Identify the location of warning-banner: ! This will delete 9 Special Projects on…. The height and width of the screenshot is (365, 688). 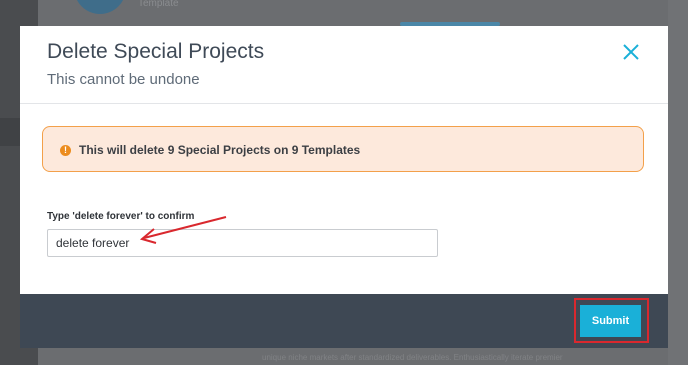
(343, 149).